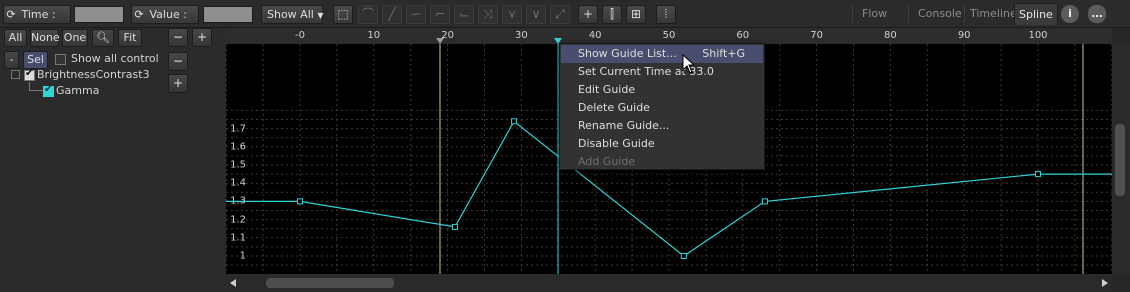  What do you see at coordinates (662, 72) in the screenshot?
I see `menu-item-set-current-time-at-33-0: Set Current Time at 33.0` at bounding box center [662, 72].